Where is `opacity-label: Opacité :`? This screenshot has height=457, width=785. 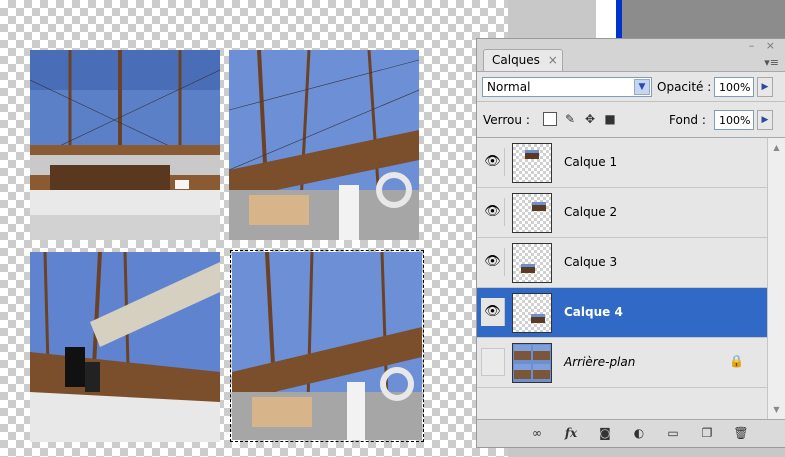
opacity-label: Opacité : is located at coordinates (684, 87).